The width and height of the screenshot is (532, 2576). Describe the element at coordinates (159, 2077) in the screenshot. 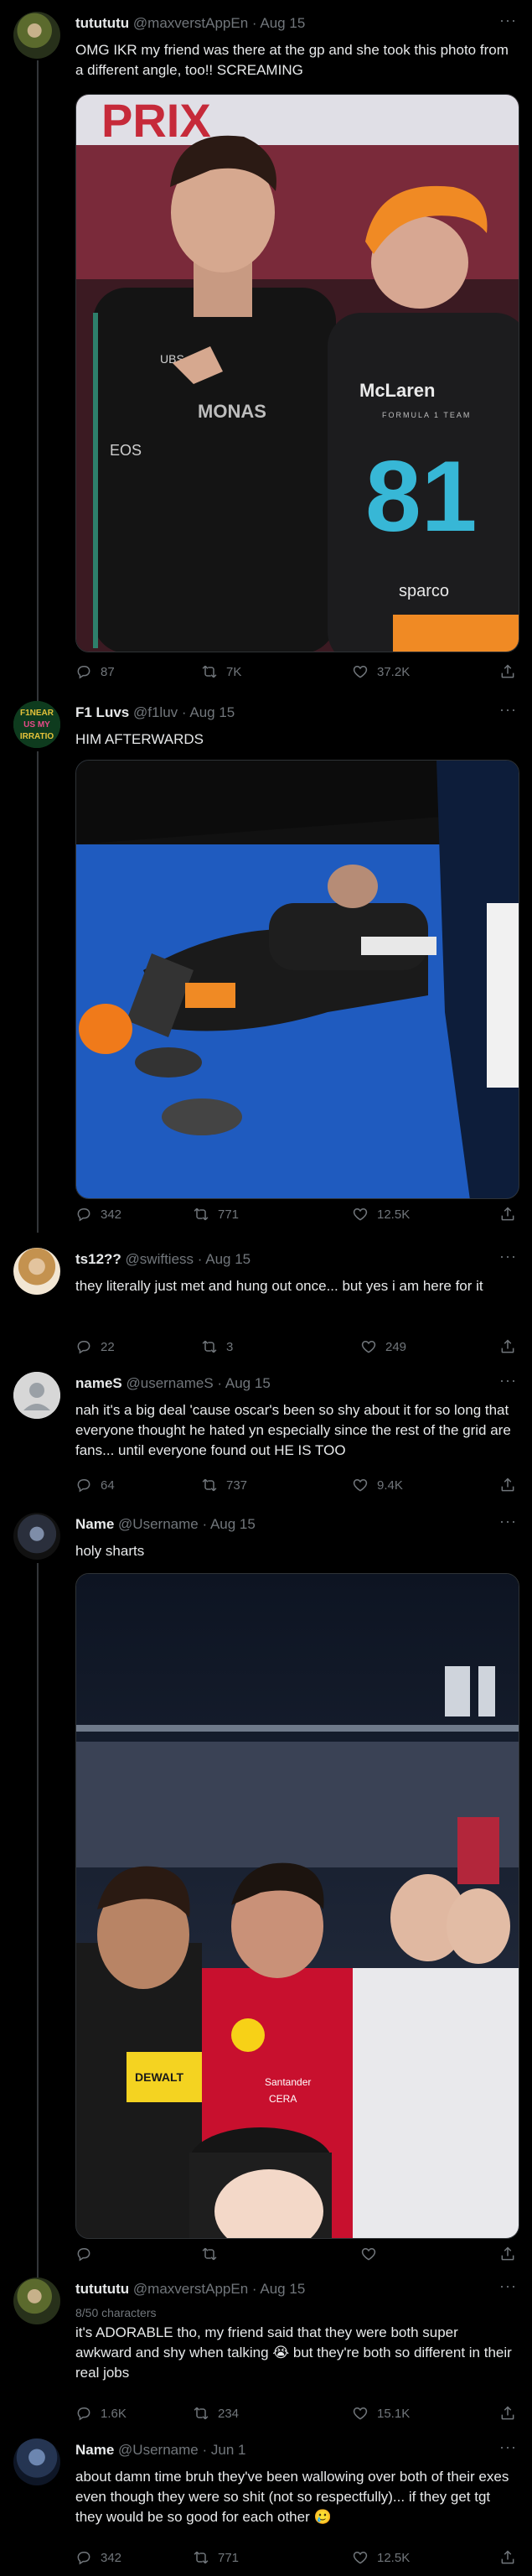

I see `photo-sponsor2-text: DEWALT` at that location.